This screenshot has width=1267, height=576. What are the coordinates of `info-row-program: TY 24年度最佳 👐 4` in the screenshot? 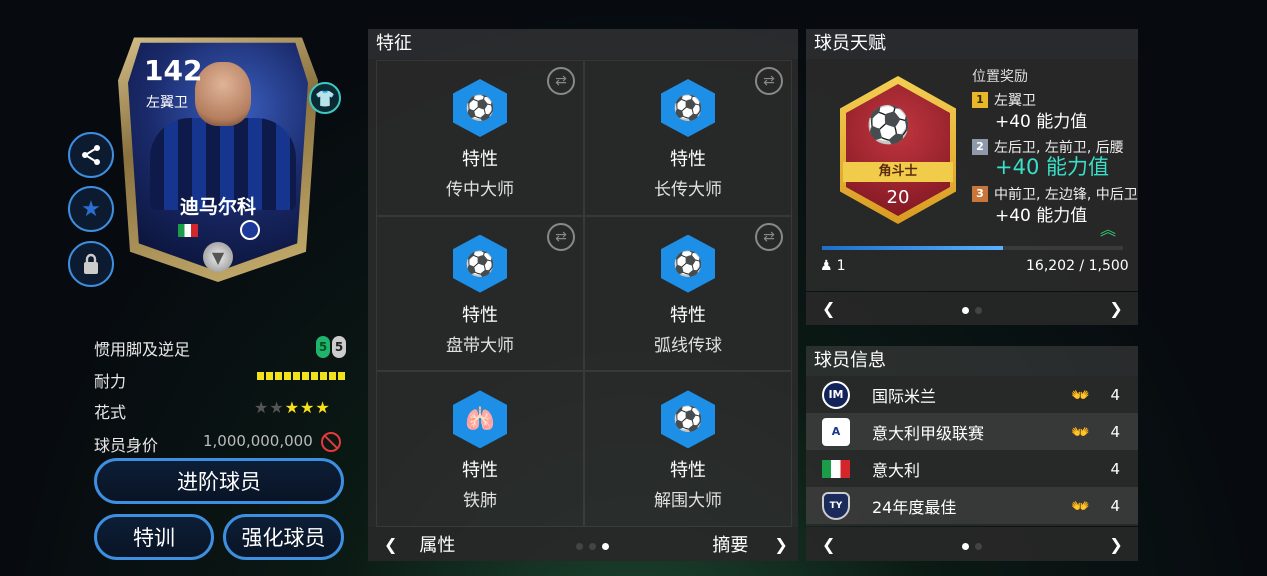 It's located at (972, 505).